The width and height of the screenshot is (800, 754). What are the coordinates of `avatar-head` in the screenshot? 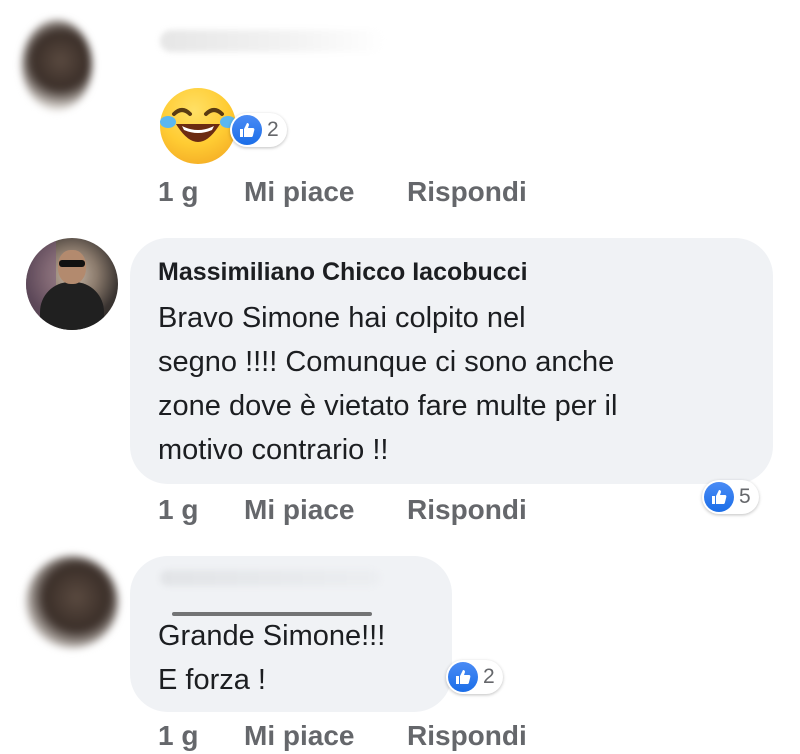 It's located at (72, 267).